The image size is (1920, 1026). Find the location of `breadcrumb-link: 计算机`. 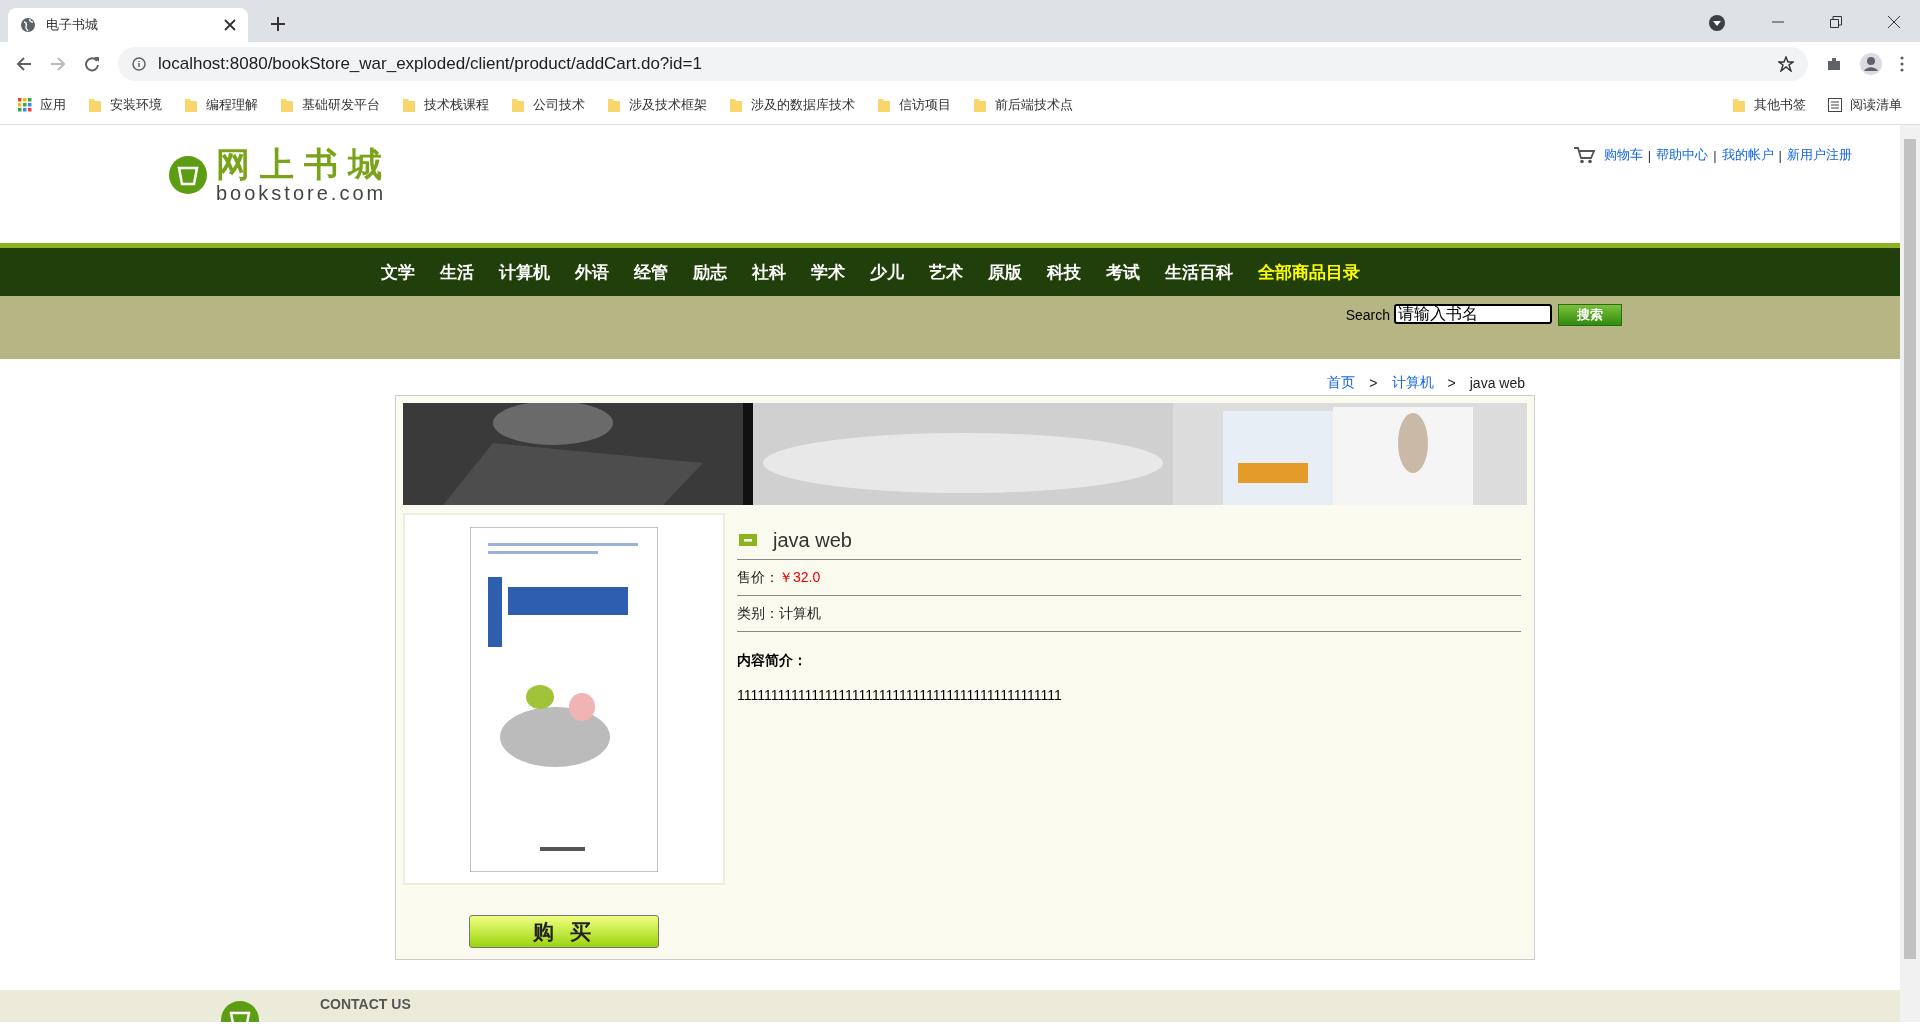

breadcrumb-link: 计算机 is located at coordinates (1412, 383).